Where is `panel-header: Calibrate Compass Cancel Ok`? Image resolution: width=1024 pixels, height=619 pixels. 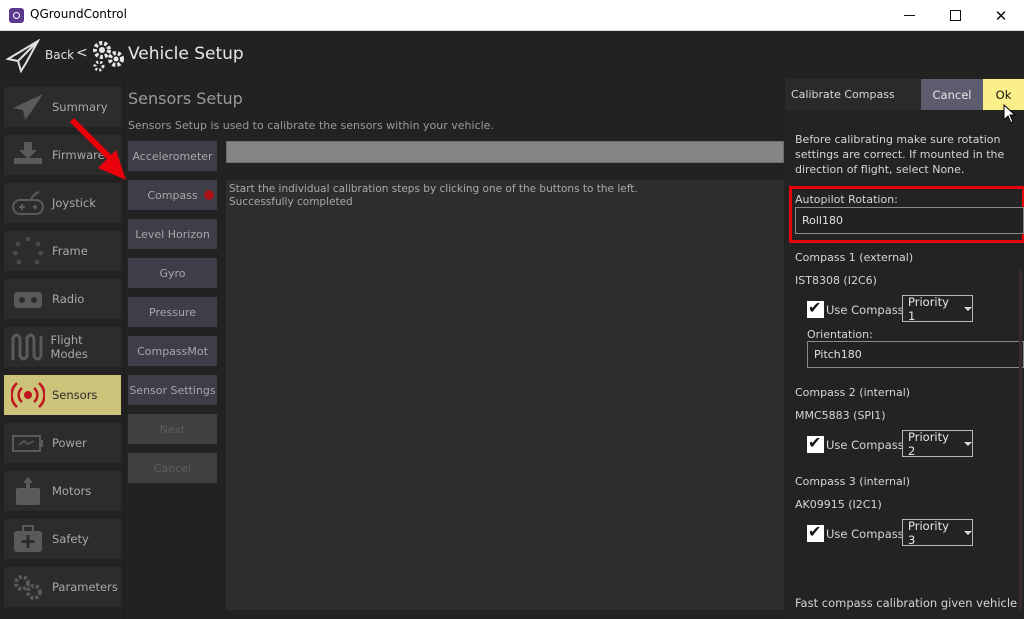 panel-header: Calibrate Compass Cancel Ok is located at coordinates (904, 94).